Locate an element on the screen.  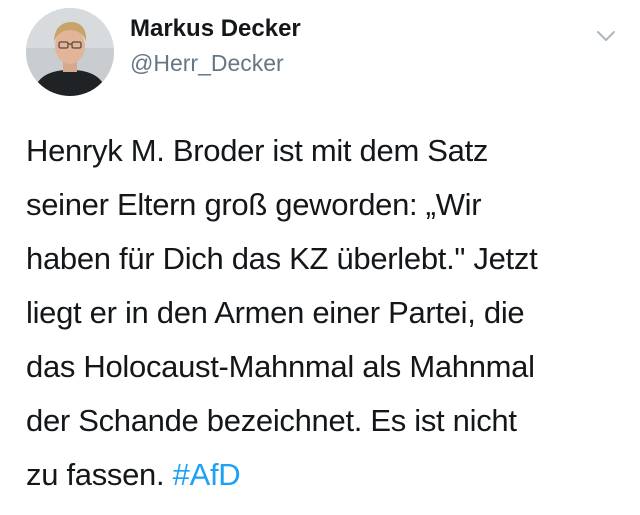
tweet-text-line: seiner Eltern groß geworden: „Wir is located at coordinates (254, 204).